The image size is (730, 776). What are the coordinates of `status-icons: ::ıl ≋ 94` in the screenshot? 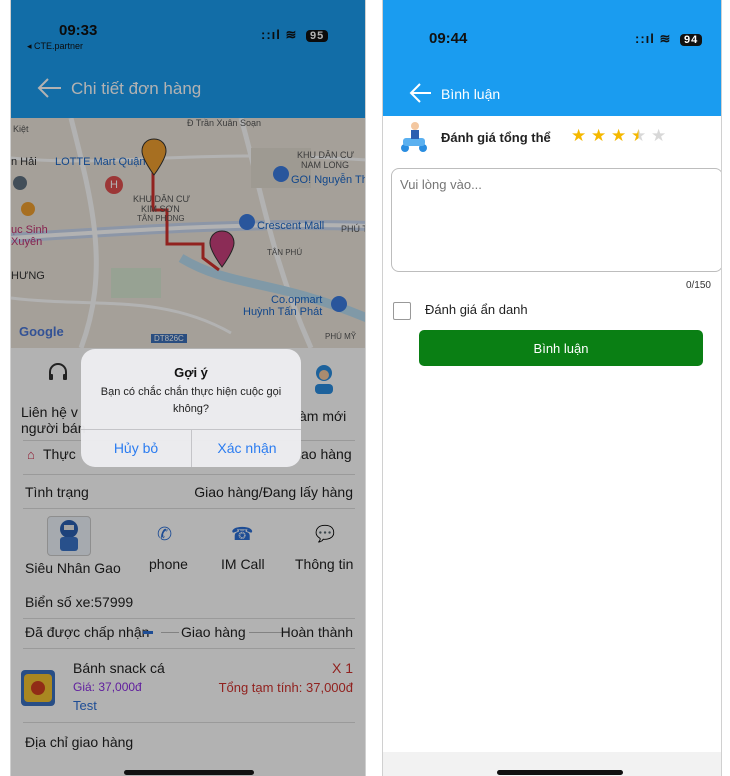 It's located at (669, 39).